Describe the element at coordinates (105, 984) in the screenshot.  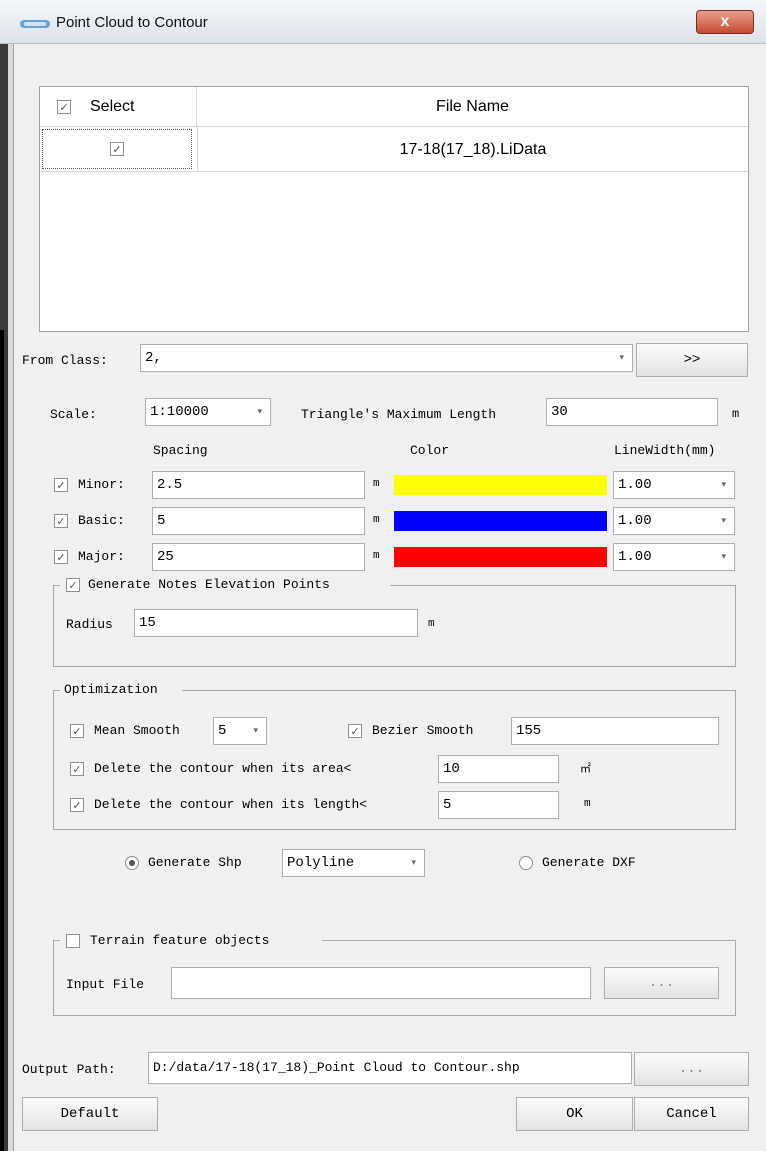
I see `input-file-label: Input File` at that location.